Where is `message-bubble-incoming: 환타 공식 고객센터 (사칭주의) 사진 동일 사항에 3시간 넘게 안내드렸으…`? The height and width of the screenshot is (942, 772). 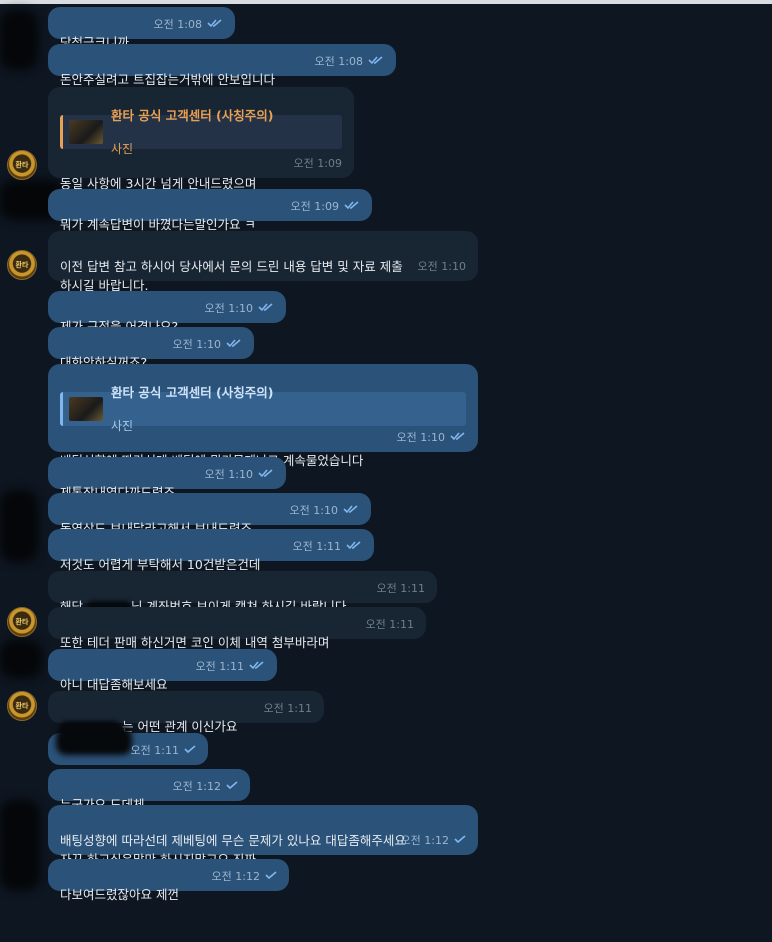
message-bubble-incoming: 환타 공식 고객센터 (사칭주의) 사진 동일 사항에 3시간 넘게 안내드렸으… is located at coordinates (201, 148).